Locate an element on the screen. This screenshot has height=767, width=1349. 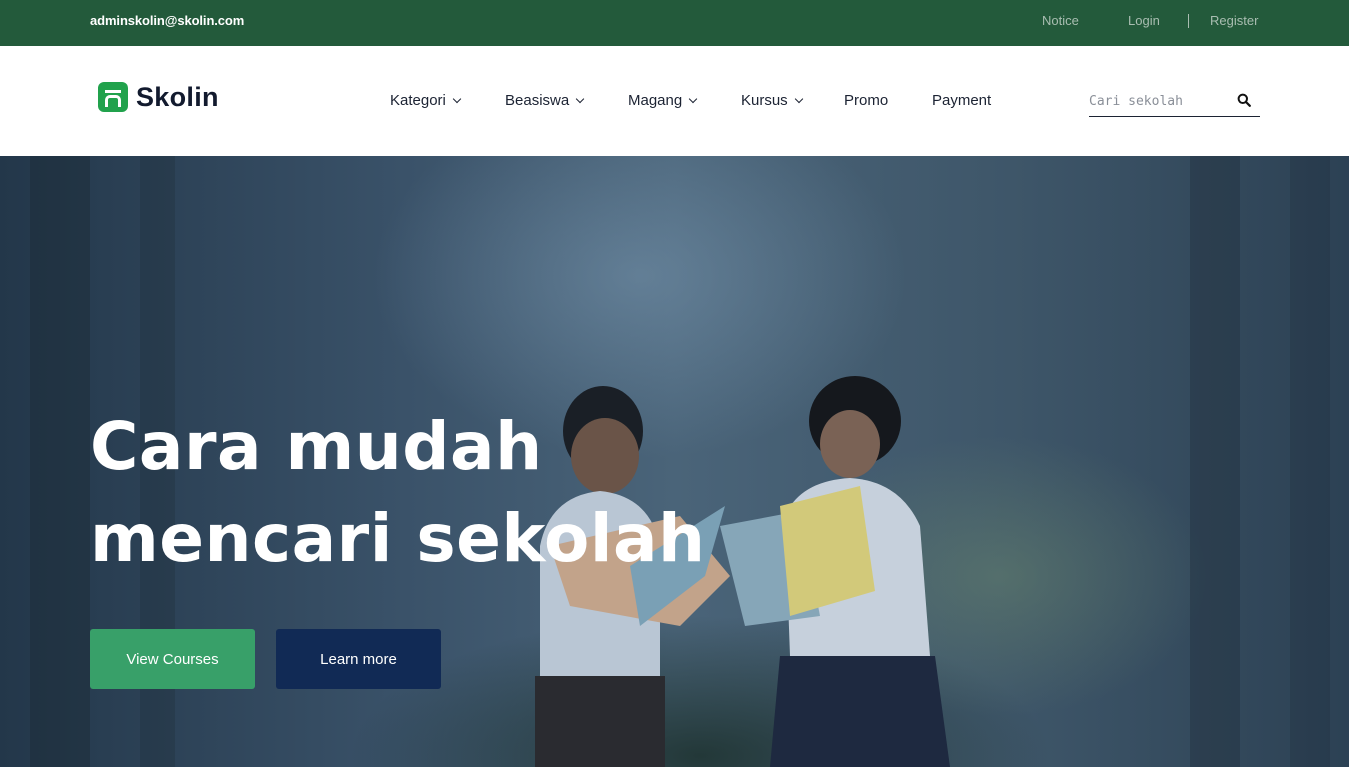
hero-heading-line: Cara mudah is located at coordinates (316, 446).